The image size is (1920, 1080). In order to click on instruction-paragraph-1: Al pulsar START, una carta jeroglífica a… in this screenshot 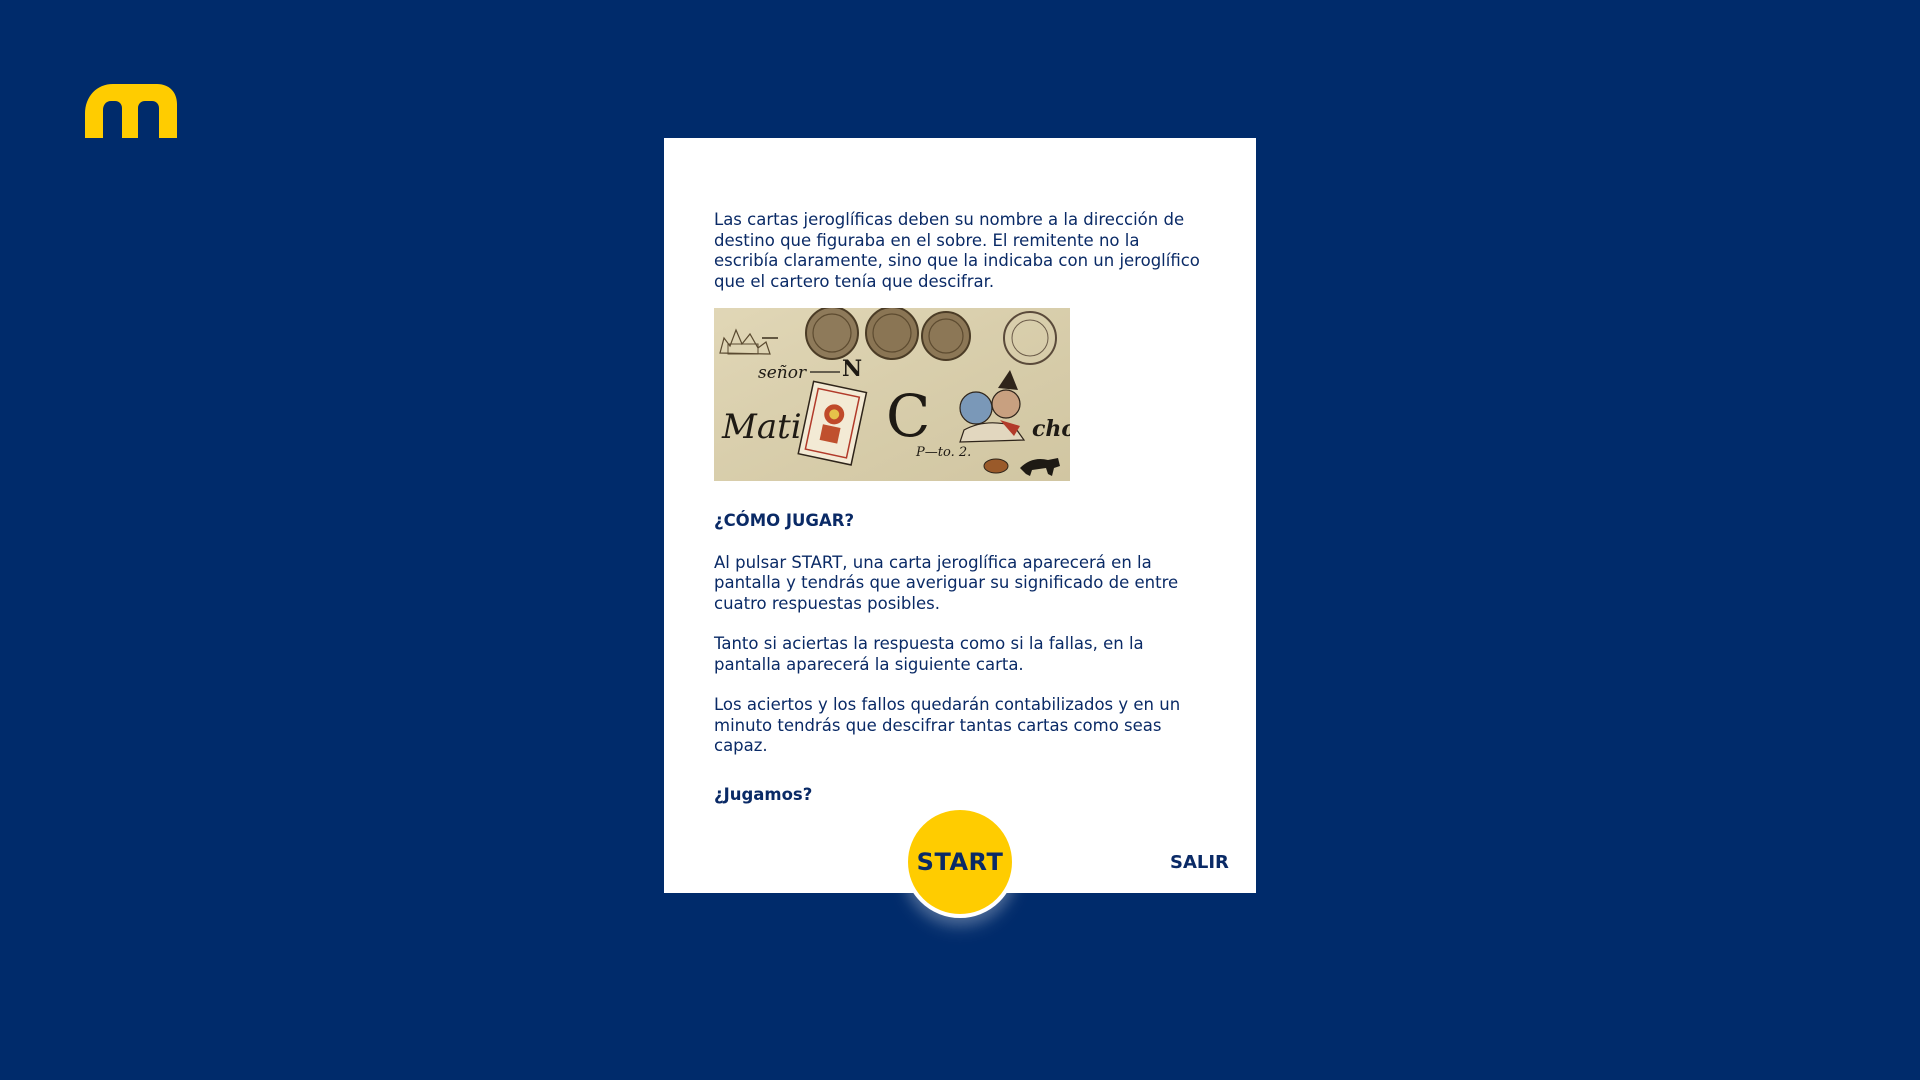, I will do `click(946, 582)`.